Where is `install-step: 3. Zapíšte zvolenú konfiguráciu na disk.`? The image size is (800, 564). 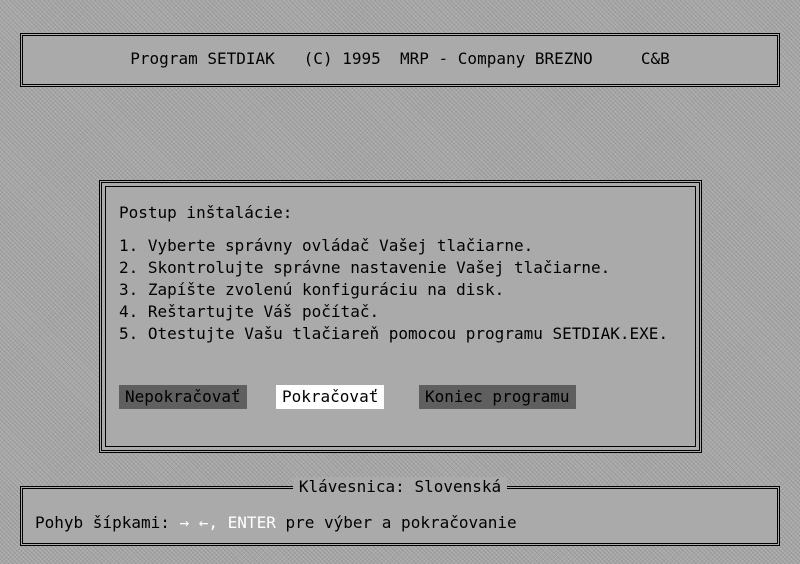 install-step: 3. Zapíšte zvolenú konfiguráciu na disk. is located at coordinates (312, 289).